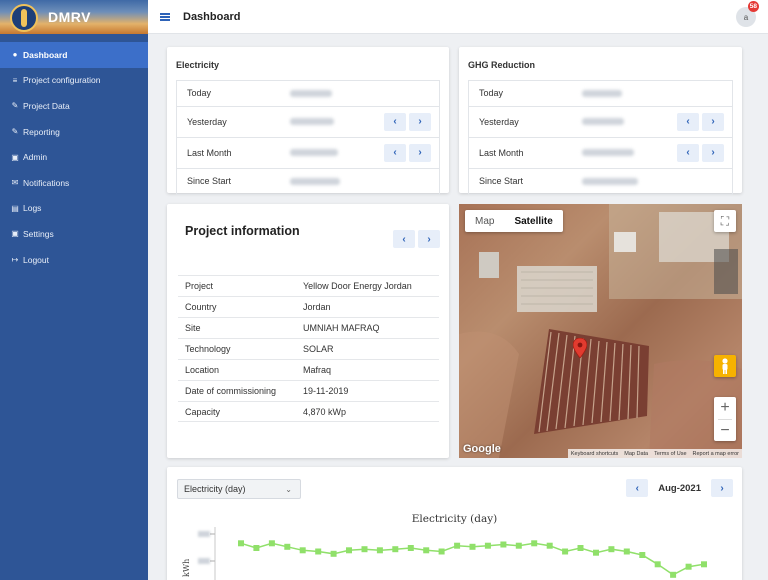 Image resolution: width=768 pixels, height=580 pixels. What do you see at coordinates (484, 221) in the screenshot?
I see `map-type-map-button: Map` at bounding box center [484, 221].